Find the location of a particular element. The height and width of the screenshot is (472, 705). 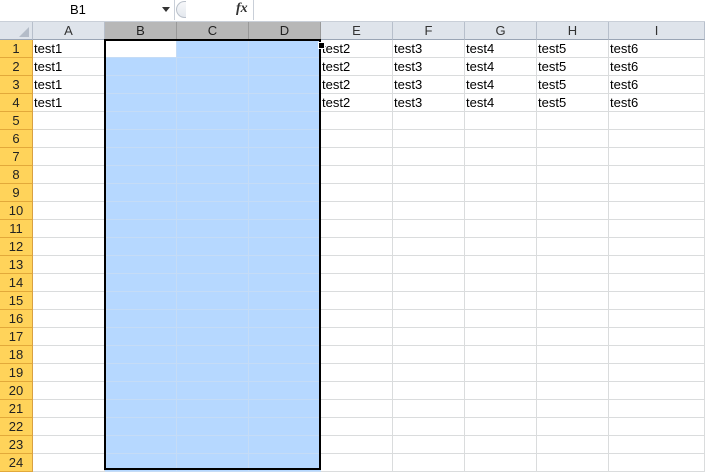

cell-e17 is located at coordinates (357, 337).